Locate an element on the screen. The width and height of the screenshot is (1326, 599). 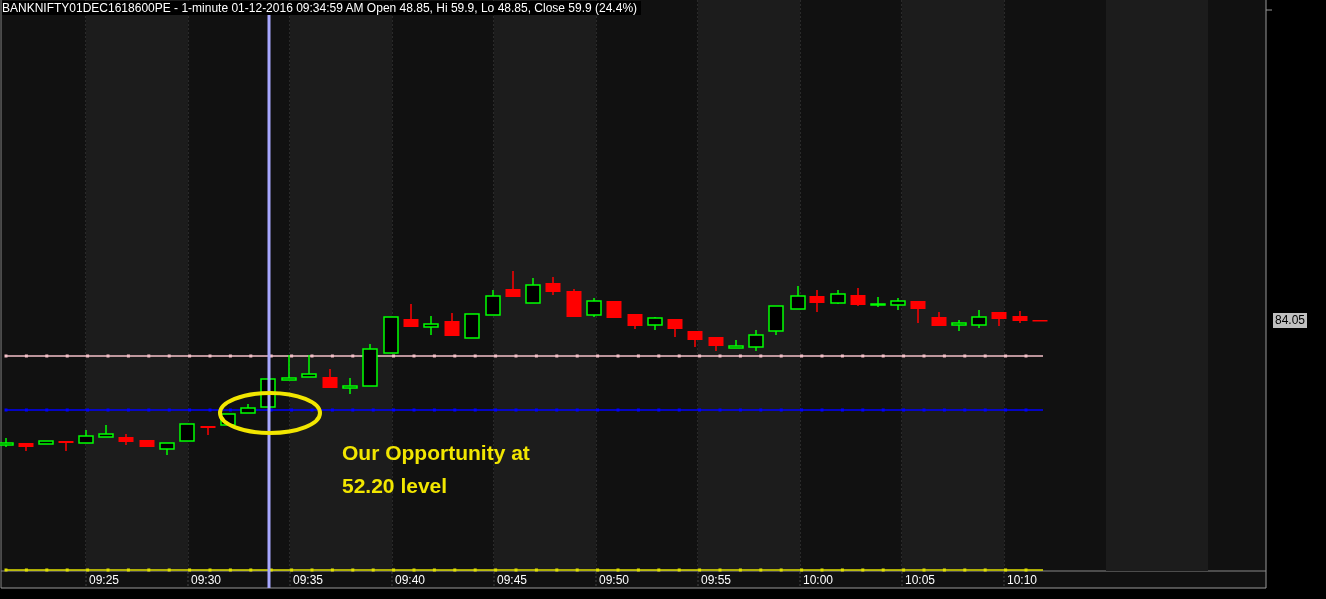
time-label: 10:05 is located at coordinates (920, 580).